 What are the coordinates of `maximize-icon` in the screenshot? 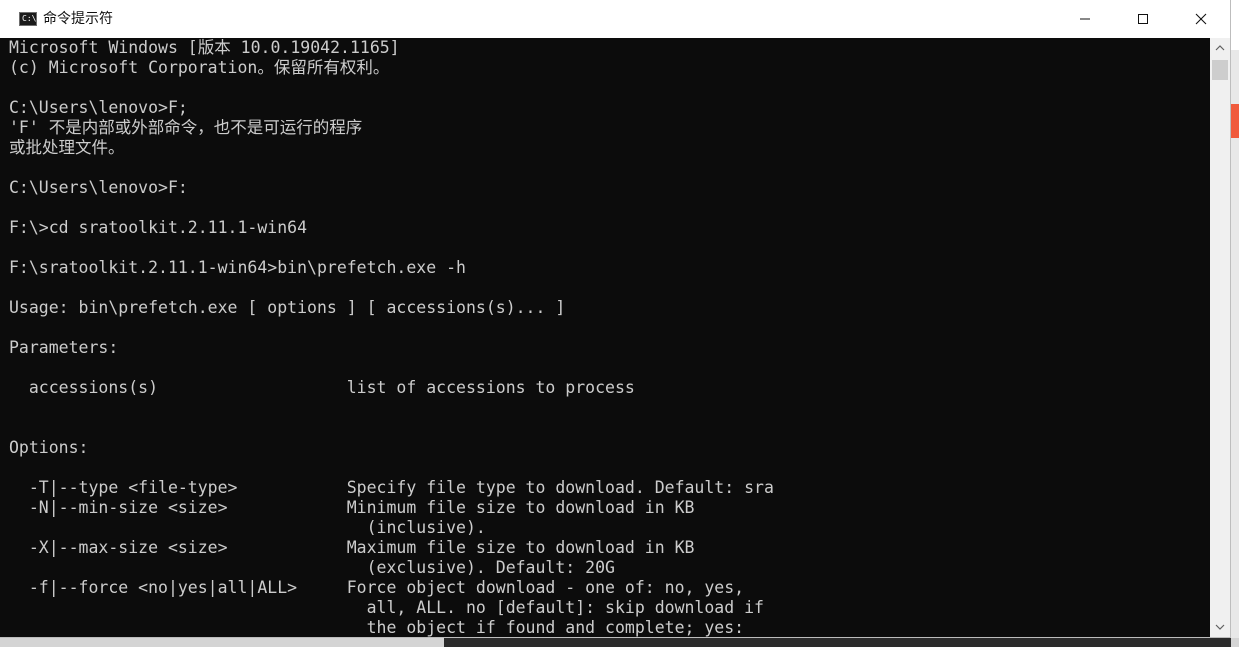 It's located at (1143, 19).